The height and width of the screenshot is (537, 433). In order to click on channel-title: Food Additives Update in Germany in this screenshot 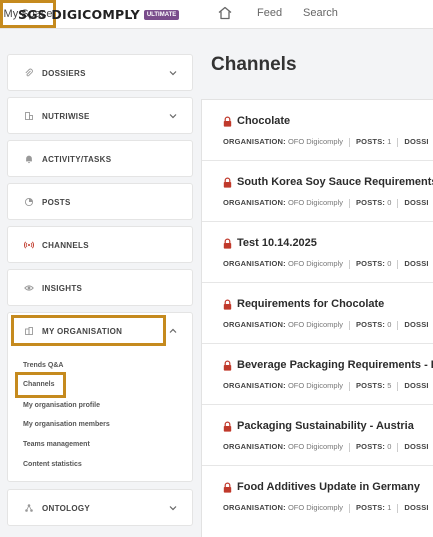, I will do `click(328, 487)`.